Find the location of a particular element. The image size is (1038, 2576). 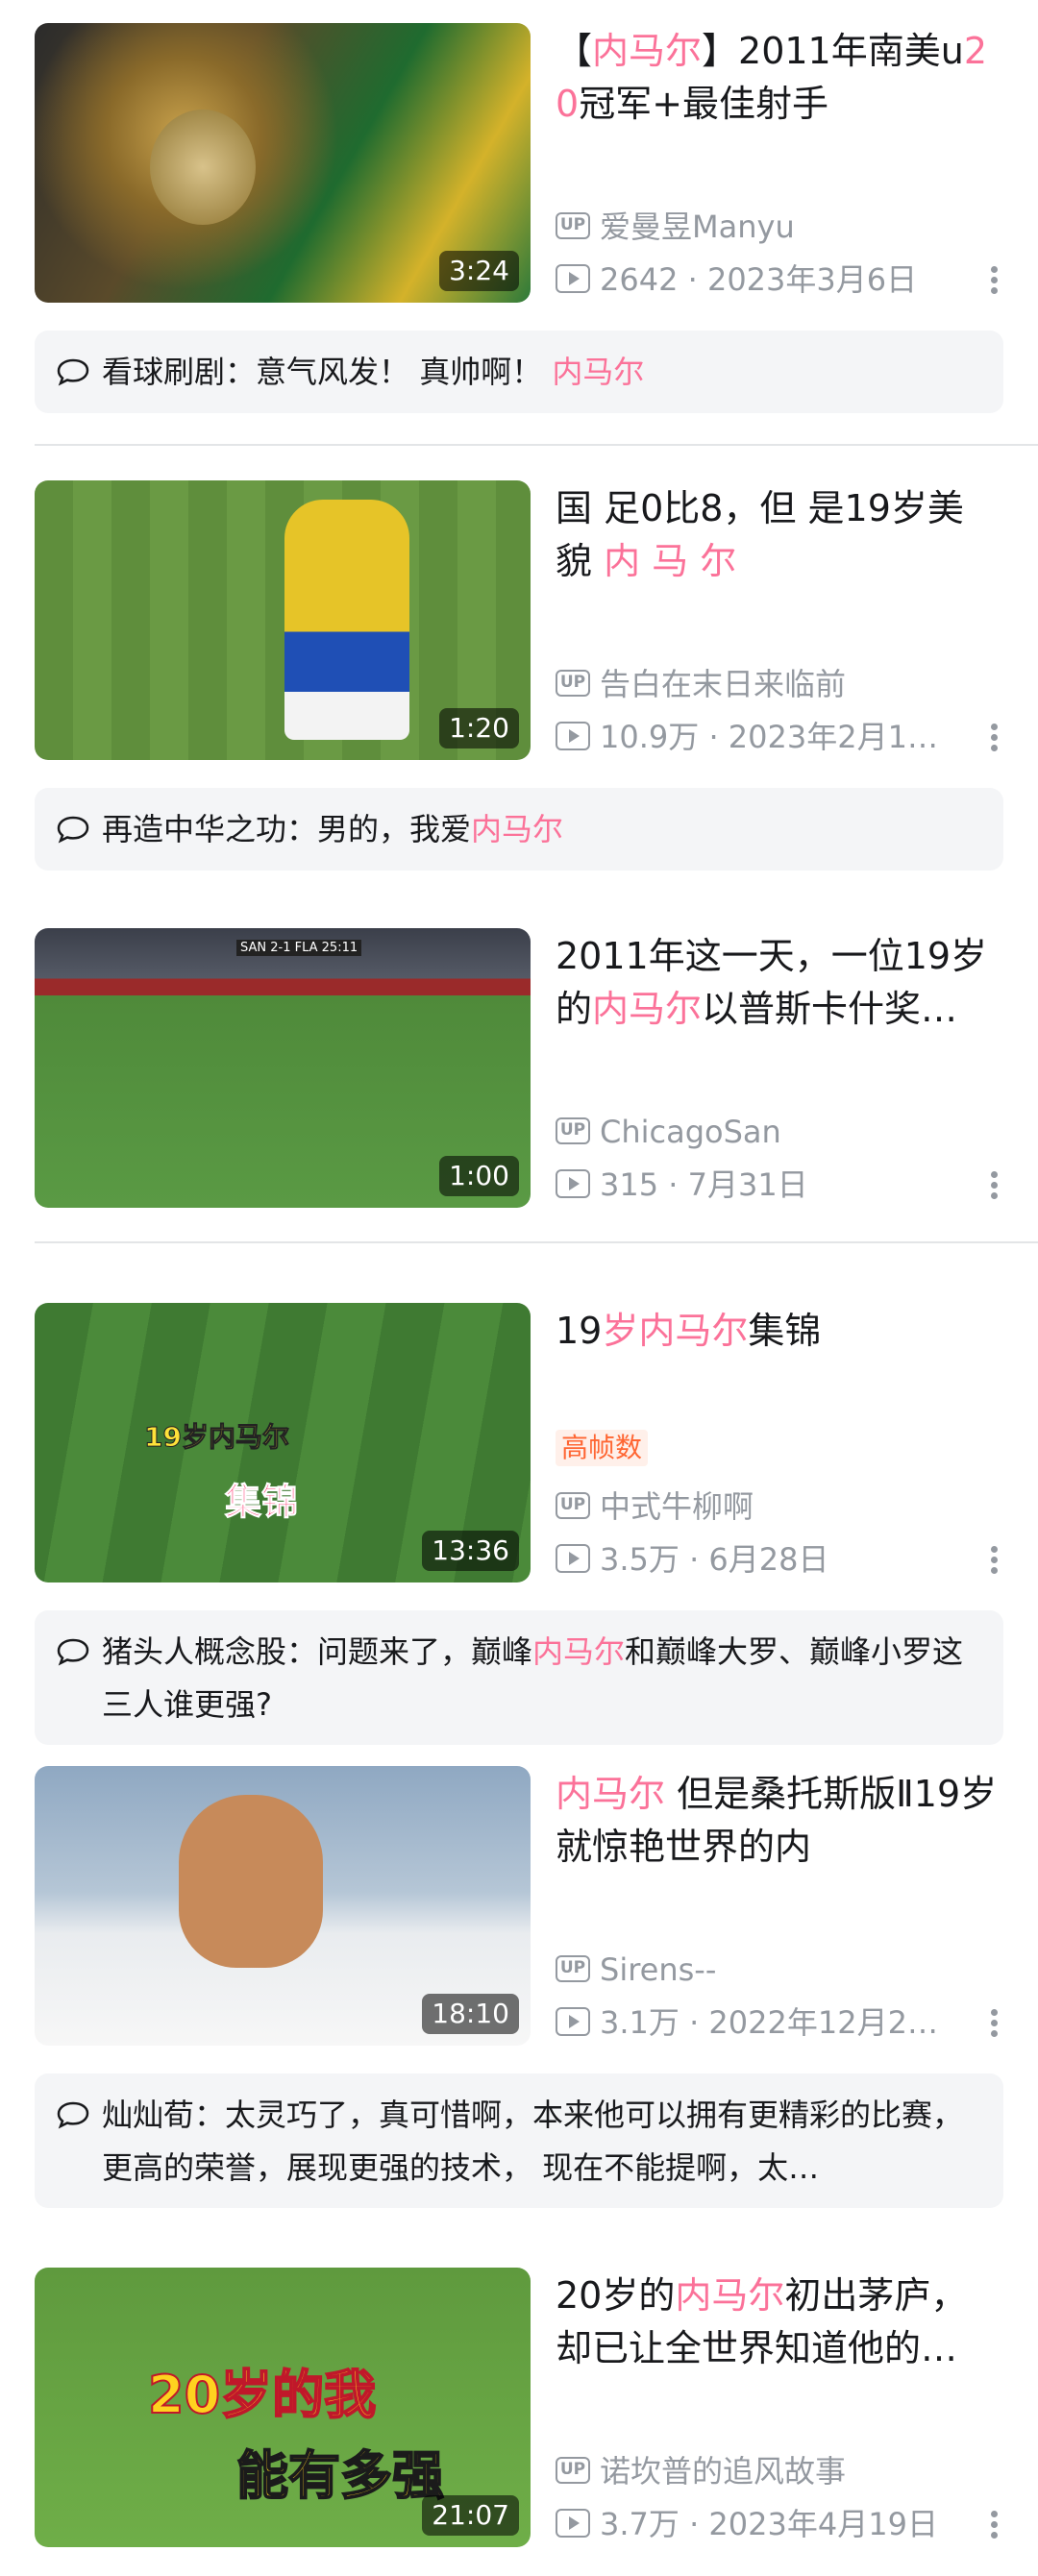

comment-user: 猪头人概念股： is located at coordinates (210, 1651).